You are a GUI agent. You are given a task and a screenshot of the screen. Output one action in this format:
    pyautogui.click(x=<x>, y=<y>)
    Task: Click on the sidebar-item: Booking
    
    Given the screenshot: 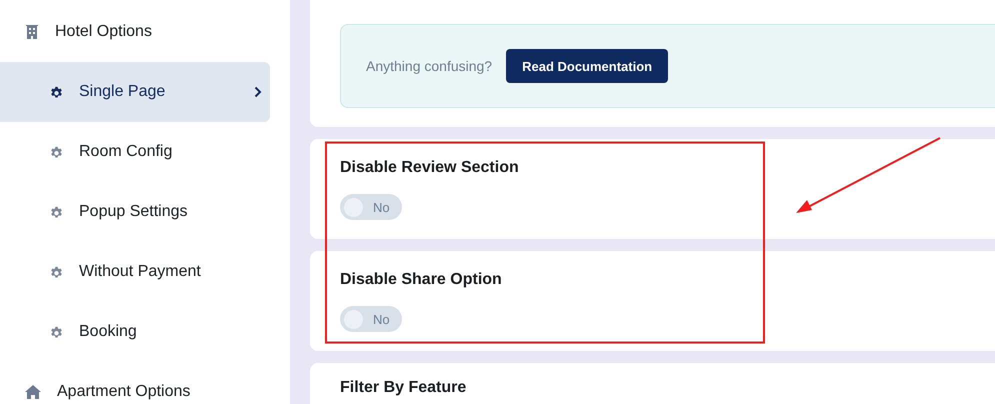 What is the action you would take?
    pyautogui.click(x=135, y=332)
    